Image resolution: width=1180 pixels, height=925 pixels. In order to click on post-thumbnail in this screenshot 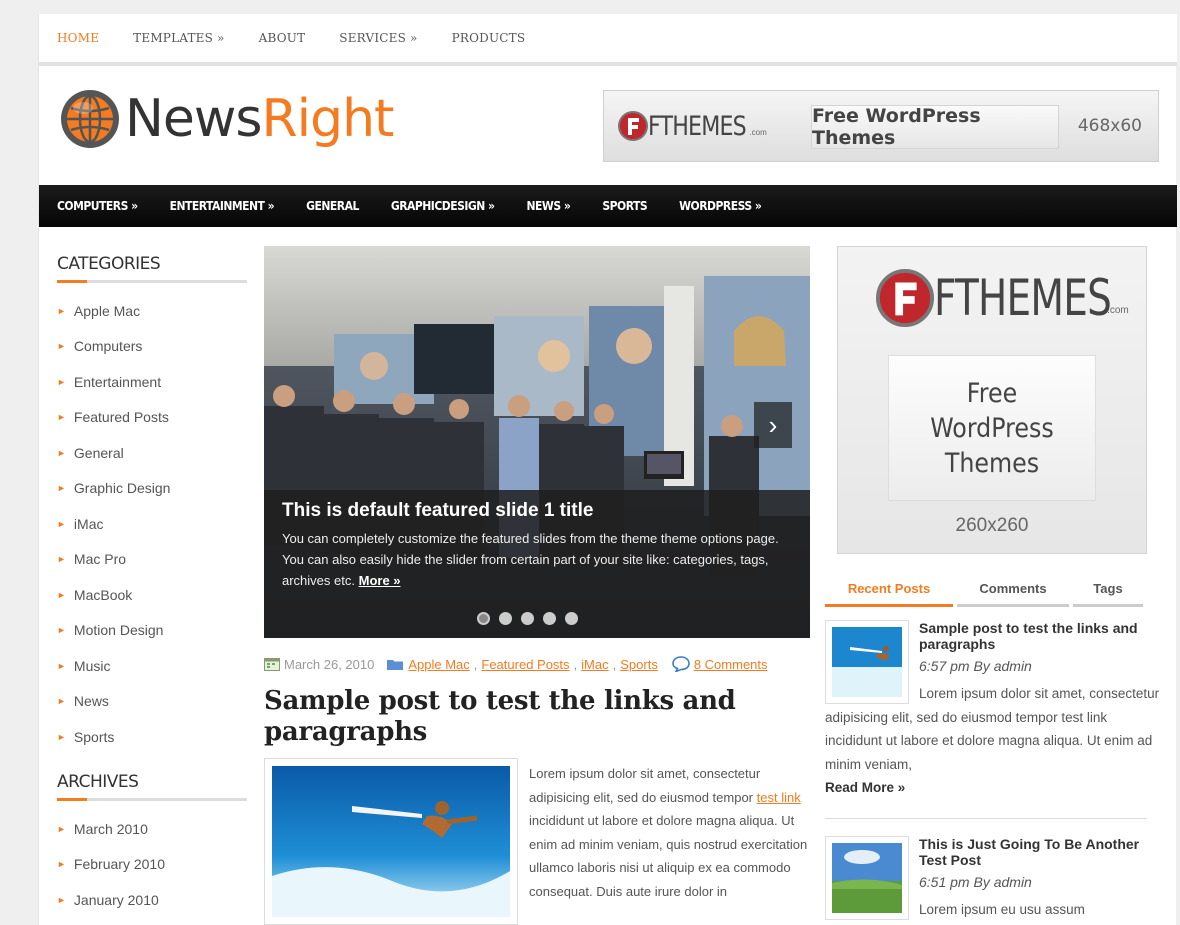, I will do `click(391, 841)`.